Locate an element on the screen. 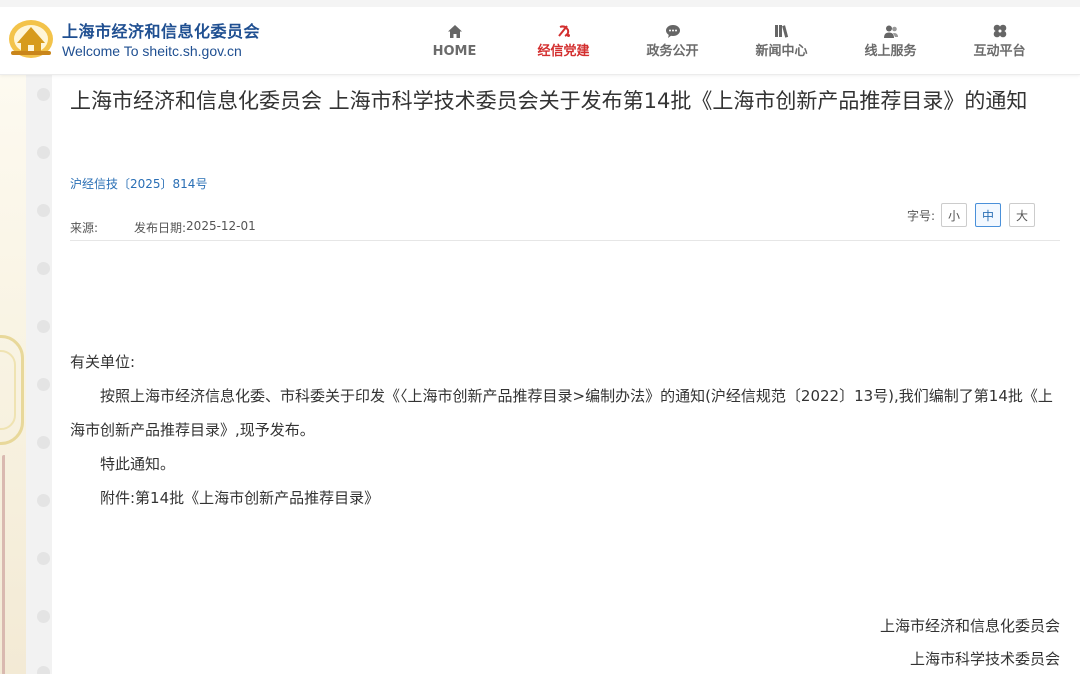 The width and height of the screenshot is (1080, 674). chat-bubble-icon is located at coordinates (672, 31).